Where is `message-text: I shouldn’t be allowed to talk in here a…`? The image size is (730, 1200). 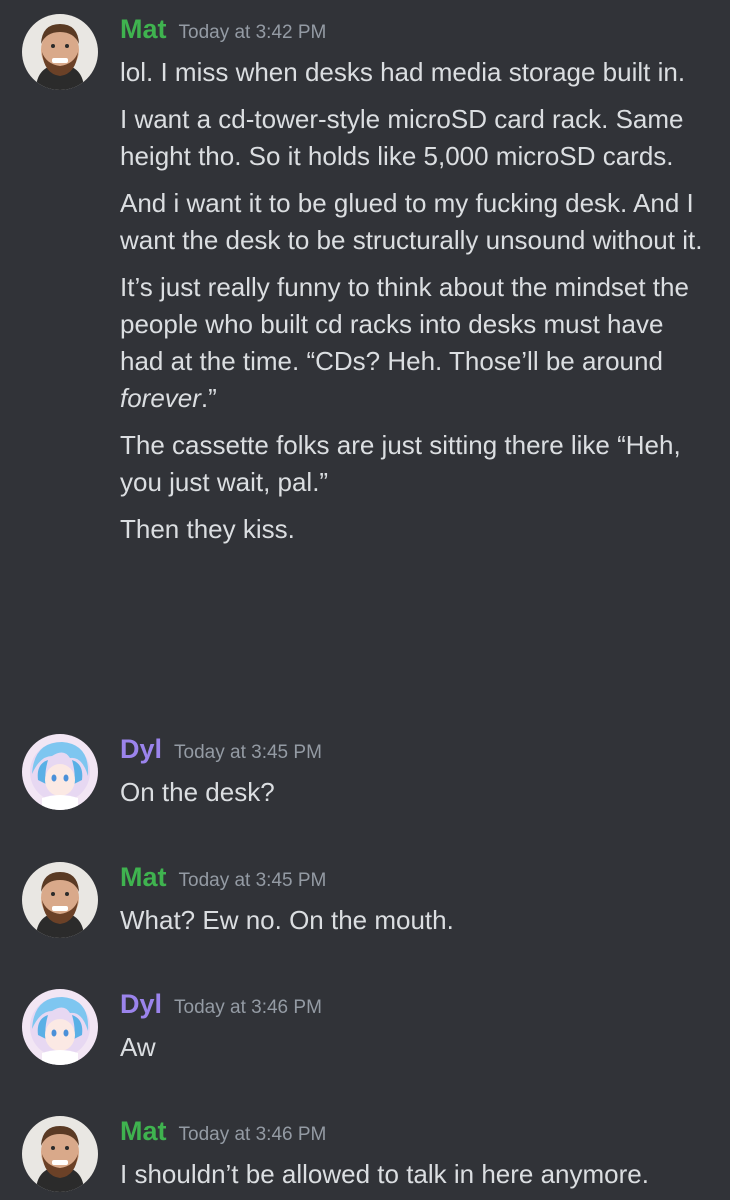
message-text: I shouldn’t be allowed to talk in here a… is located at coordinates (384, 1174).